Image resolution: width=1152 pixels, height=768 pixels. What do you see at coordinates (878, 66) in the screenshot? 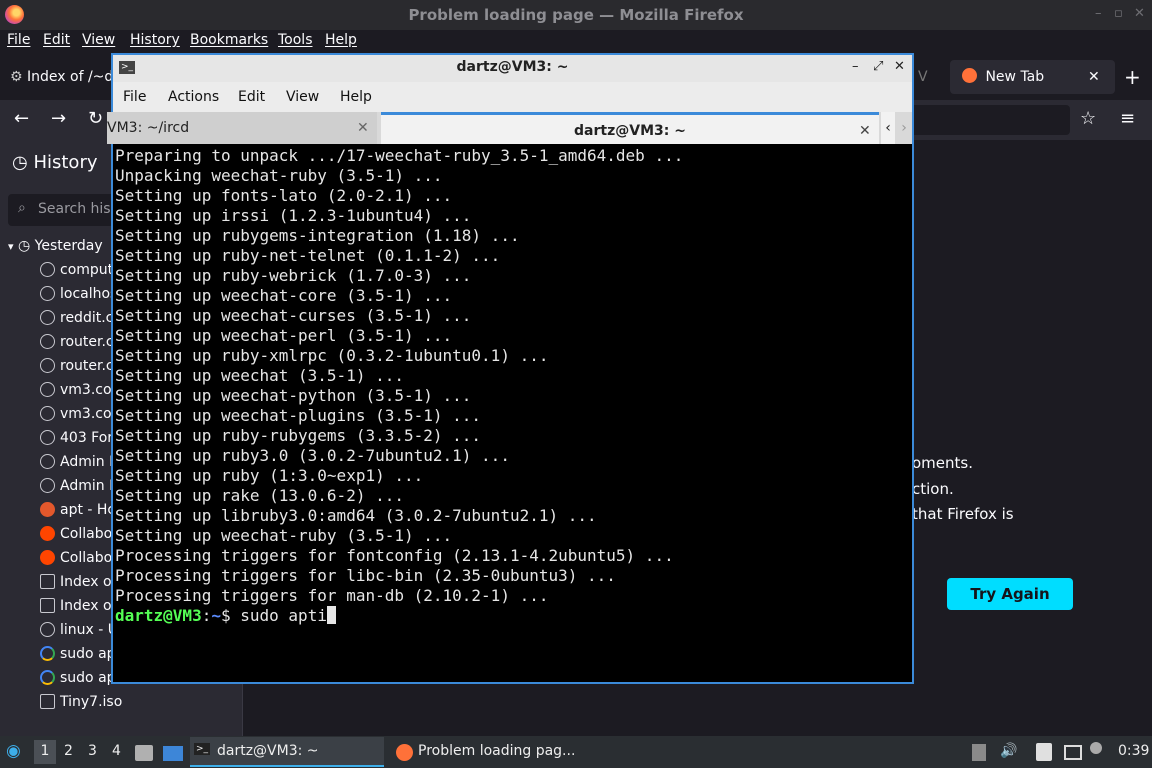
I see `maximize-icon: ⤢` at bounding box center [878, 66].